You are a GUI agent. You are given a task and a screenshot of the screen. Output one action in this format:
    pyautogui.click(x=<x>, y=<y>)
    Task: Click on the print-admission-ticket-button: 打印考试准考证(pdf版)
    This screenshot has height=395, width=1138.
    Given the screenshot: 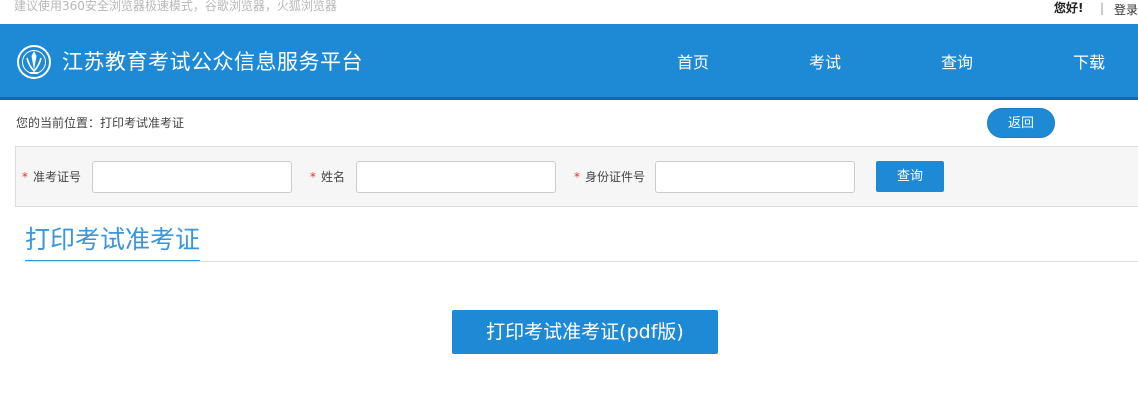 What is the action you would take?
    pyautogui.click(x=585, y=332)
    